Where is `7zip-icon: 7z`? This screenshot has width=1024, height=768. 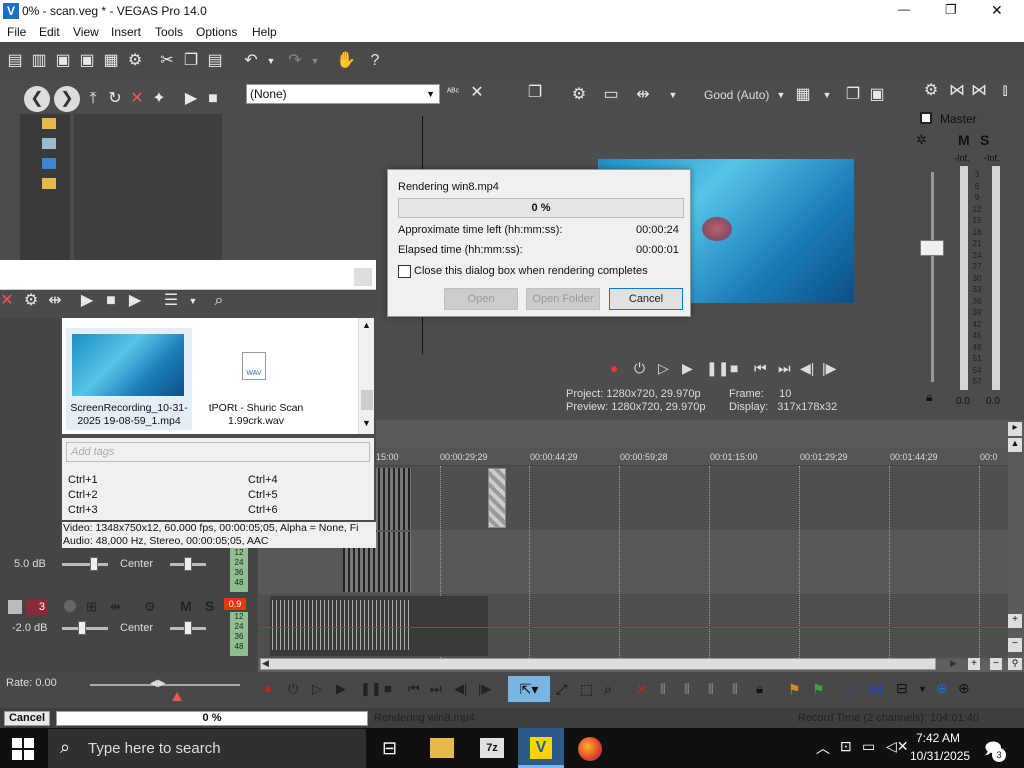
7zip-icon: 7z is located at coordinates (492, 748).